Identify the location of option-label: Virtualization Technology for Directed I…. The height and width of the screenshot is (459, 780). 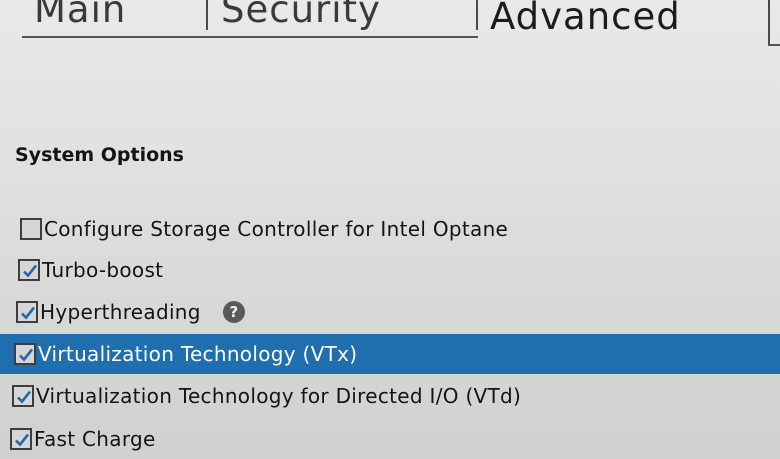
(279, 396).